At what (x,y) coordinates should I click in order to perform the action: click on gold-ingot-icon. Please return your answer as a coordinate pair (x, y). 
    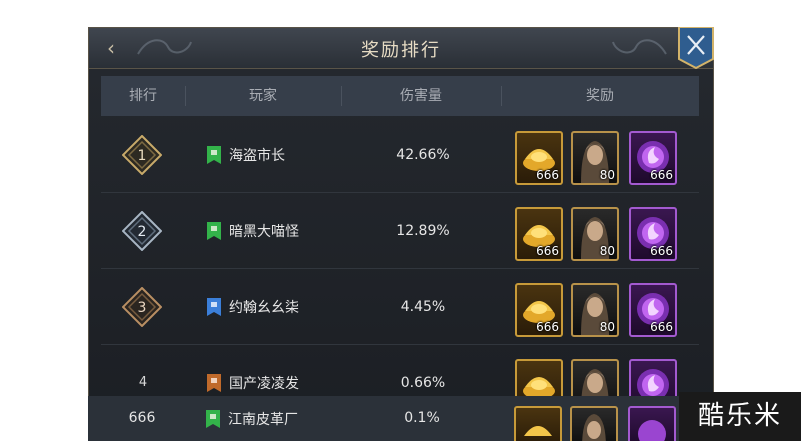
    Looking at the image, I should click on (538, 431).